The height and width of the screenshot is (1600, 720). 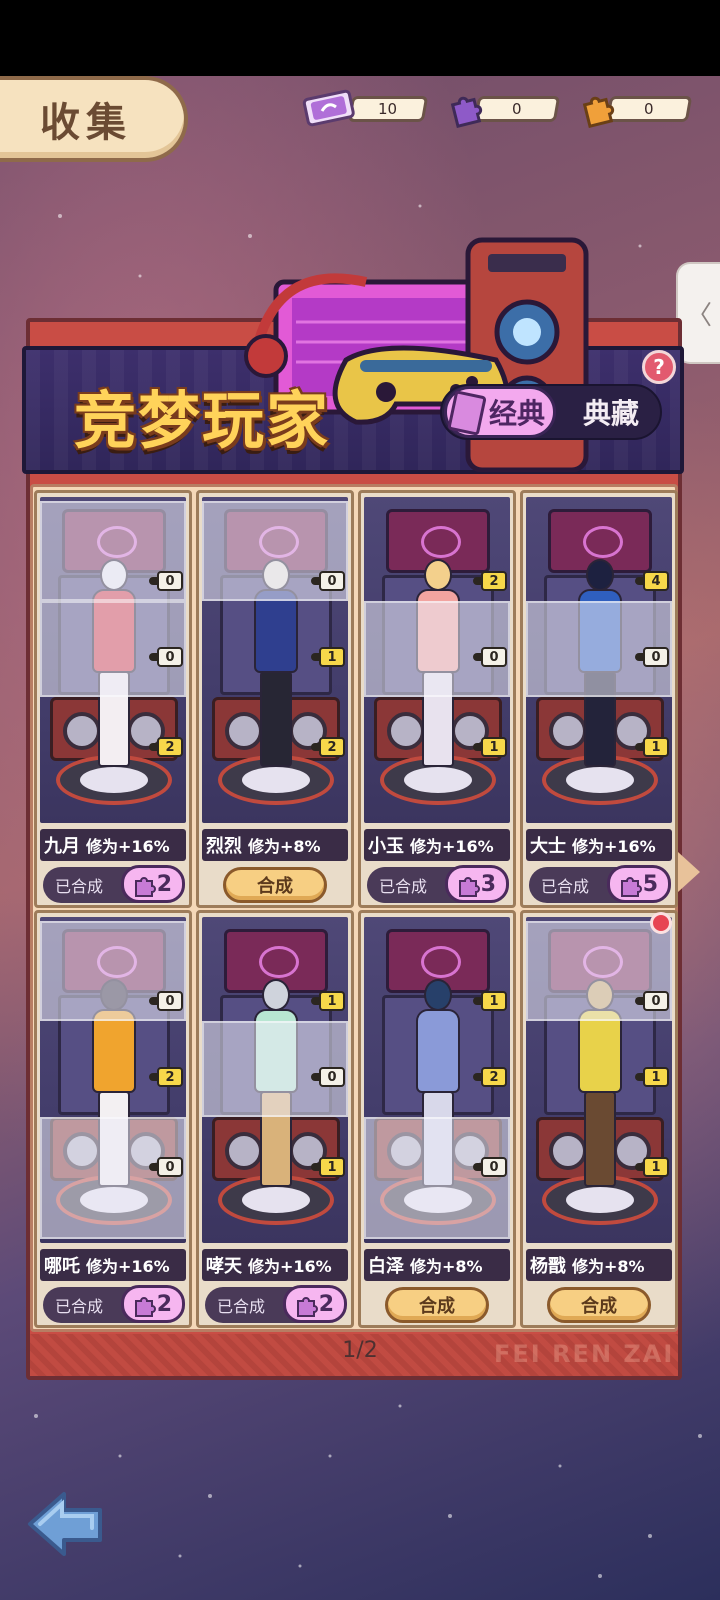 I want to click on character-card: 0 0 2 九月 修为+16% 已合成 2, so click(x=113, y=699).